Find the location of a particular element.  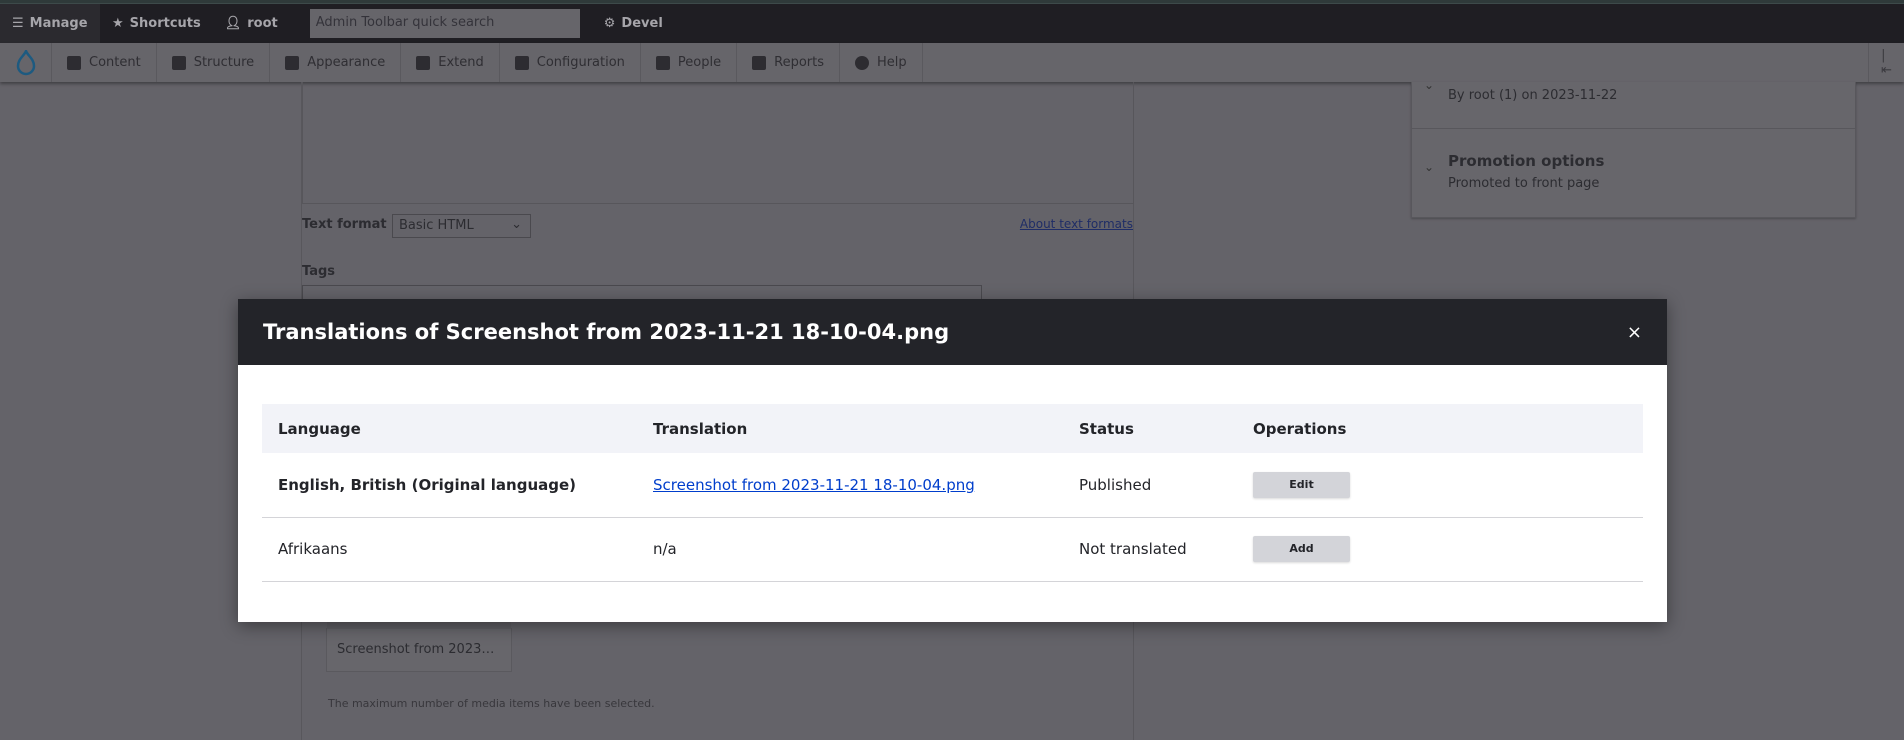

gear-icon: ⚙ is located at coordinates (609, 23).